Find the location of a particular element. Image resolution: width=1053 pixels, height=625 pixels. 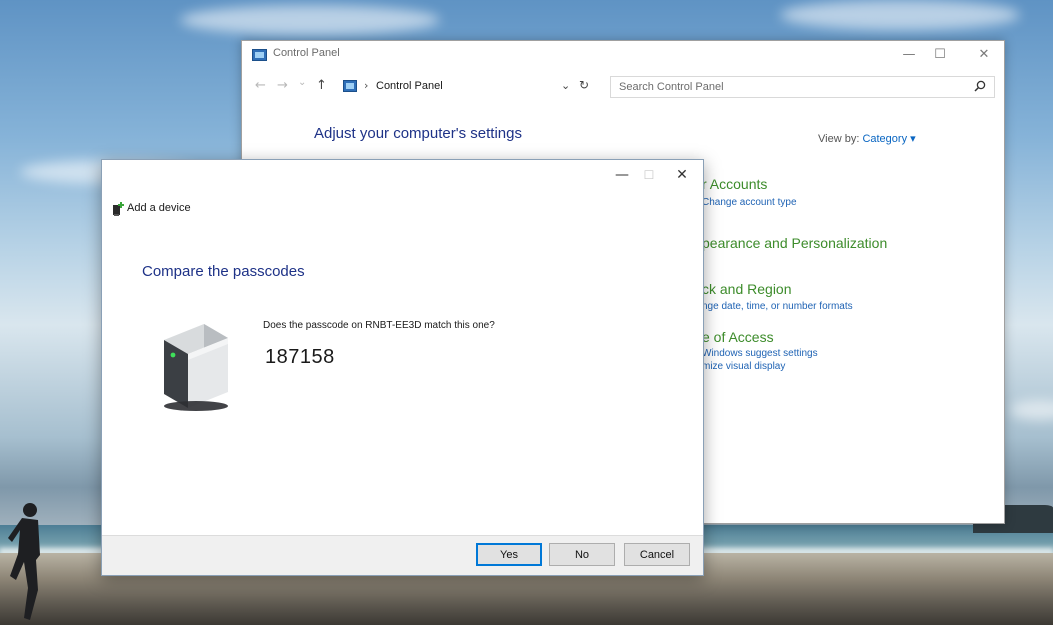

category-title: ck and Region is located at coordinates (777, 289).